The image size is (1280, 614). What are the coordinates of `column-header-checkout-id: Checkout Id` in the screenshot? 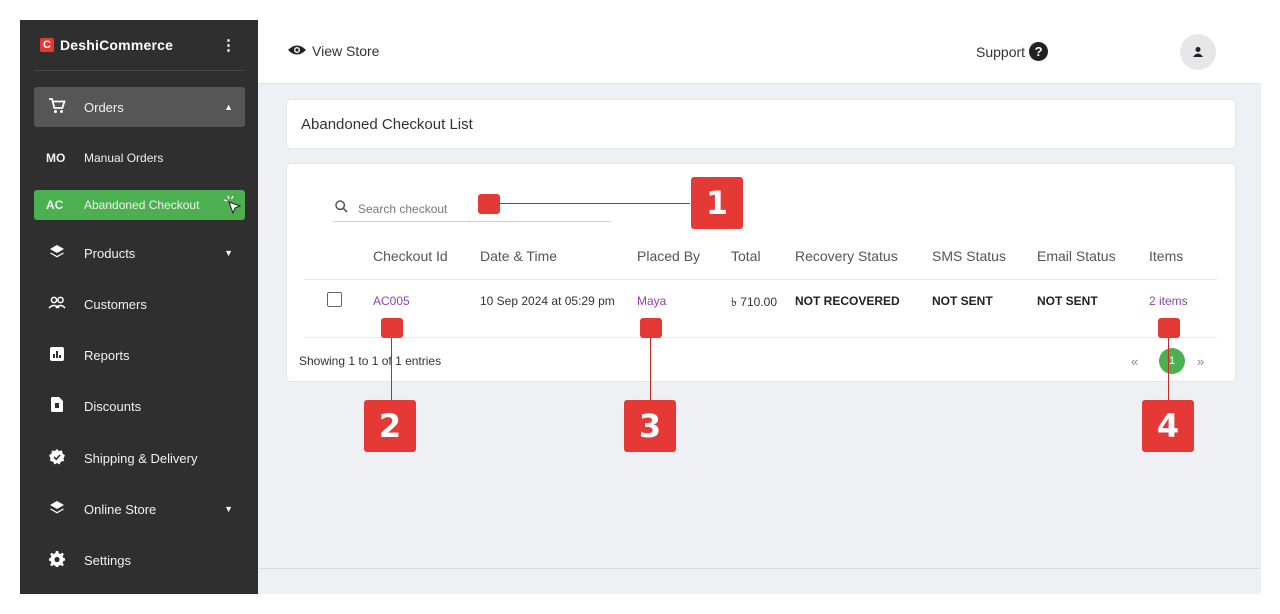 It's located at (410, 256).